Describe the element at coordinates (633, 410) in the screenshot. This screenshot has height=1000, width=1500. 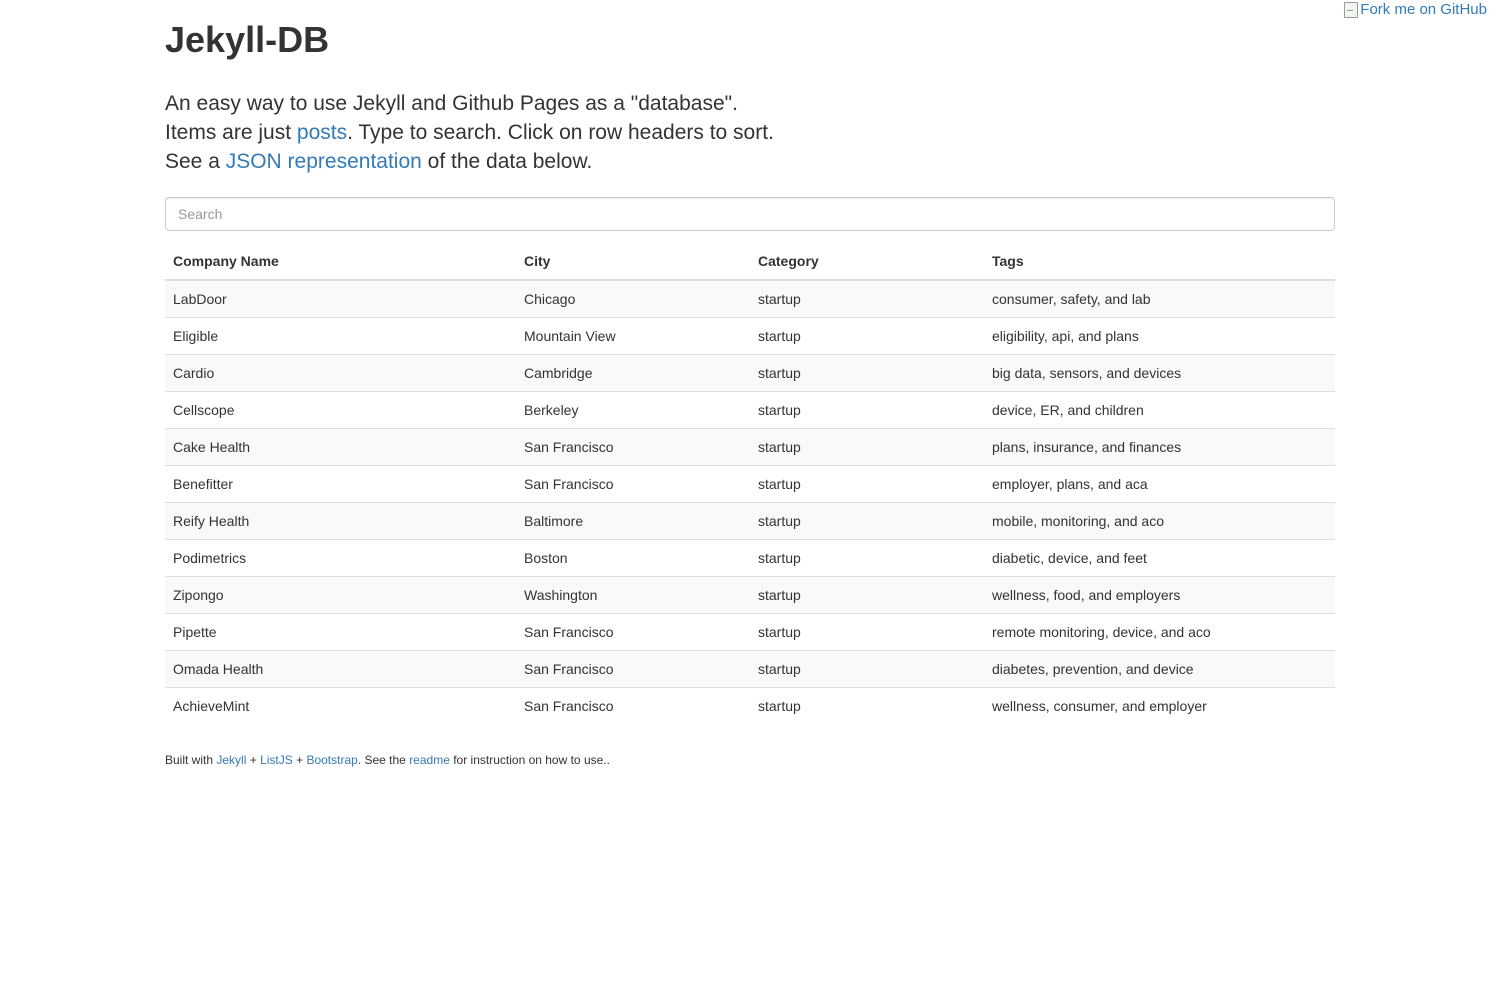
I see `cell-city: Berkeley` at that location.